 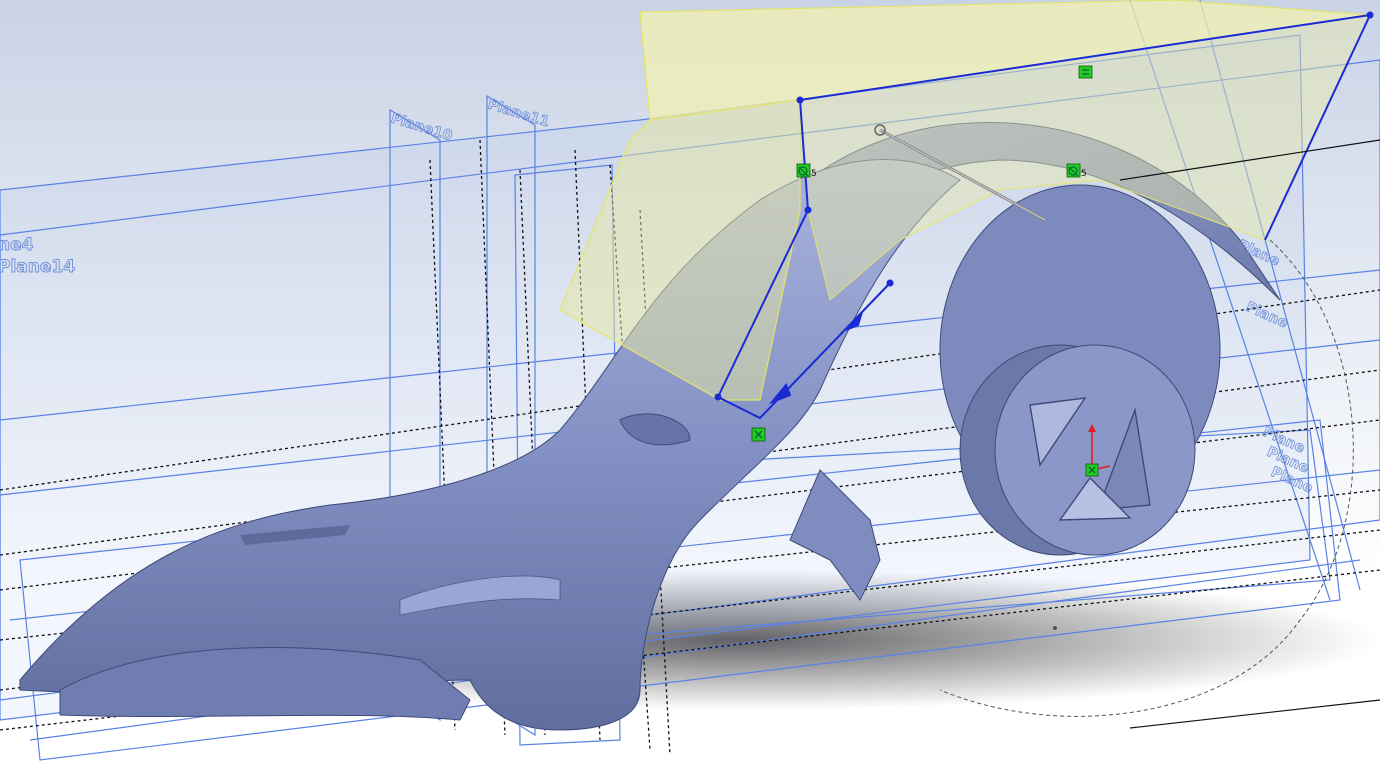 What do you see at coordinates (38, 267) in the screenshot?
I see `plane14-label: Plane14` at bounding box center [38, 267].